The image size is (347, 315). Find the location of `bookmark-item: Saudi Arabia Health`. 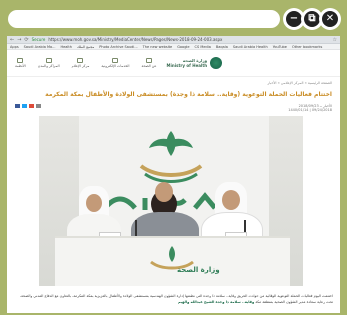

bookmark-item: Saudi Arabia Health is located at coordinates (250, 47).